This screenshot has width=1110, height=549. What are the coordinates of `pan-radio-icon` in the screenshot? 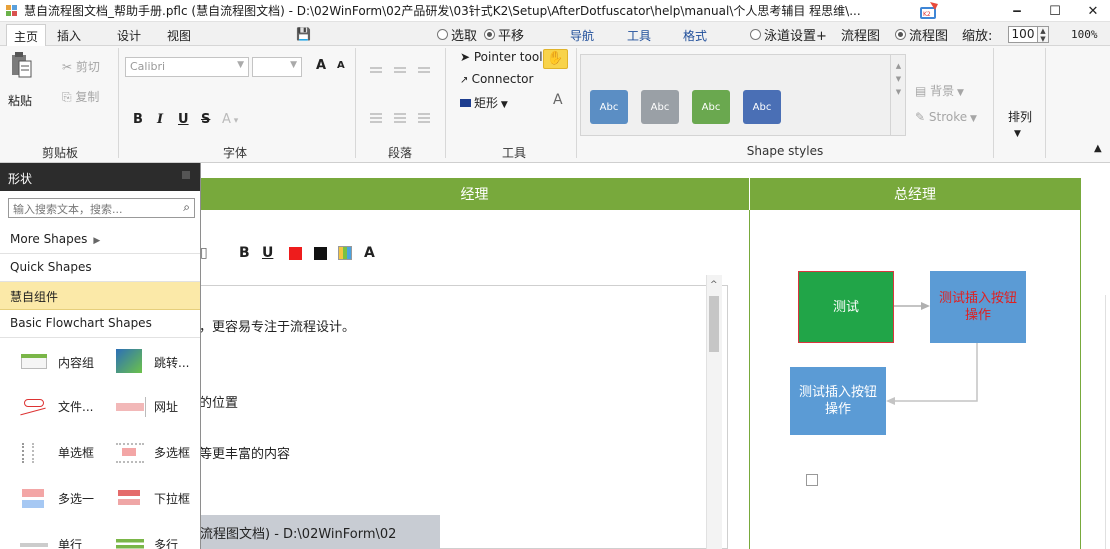 It's located at (489, 34).